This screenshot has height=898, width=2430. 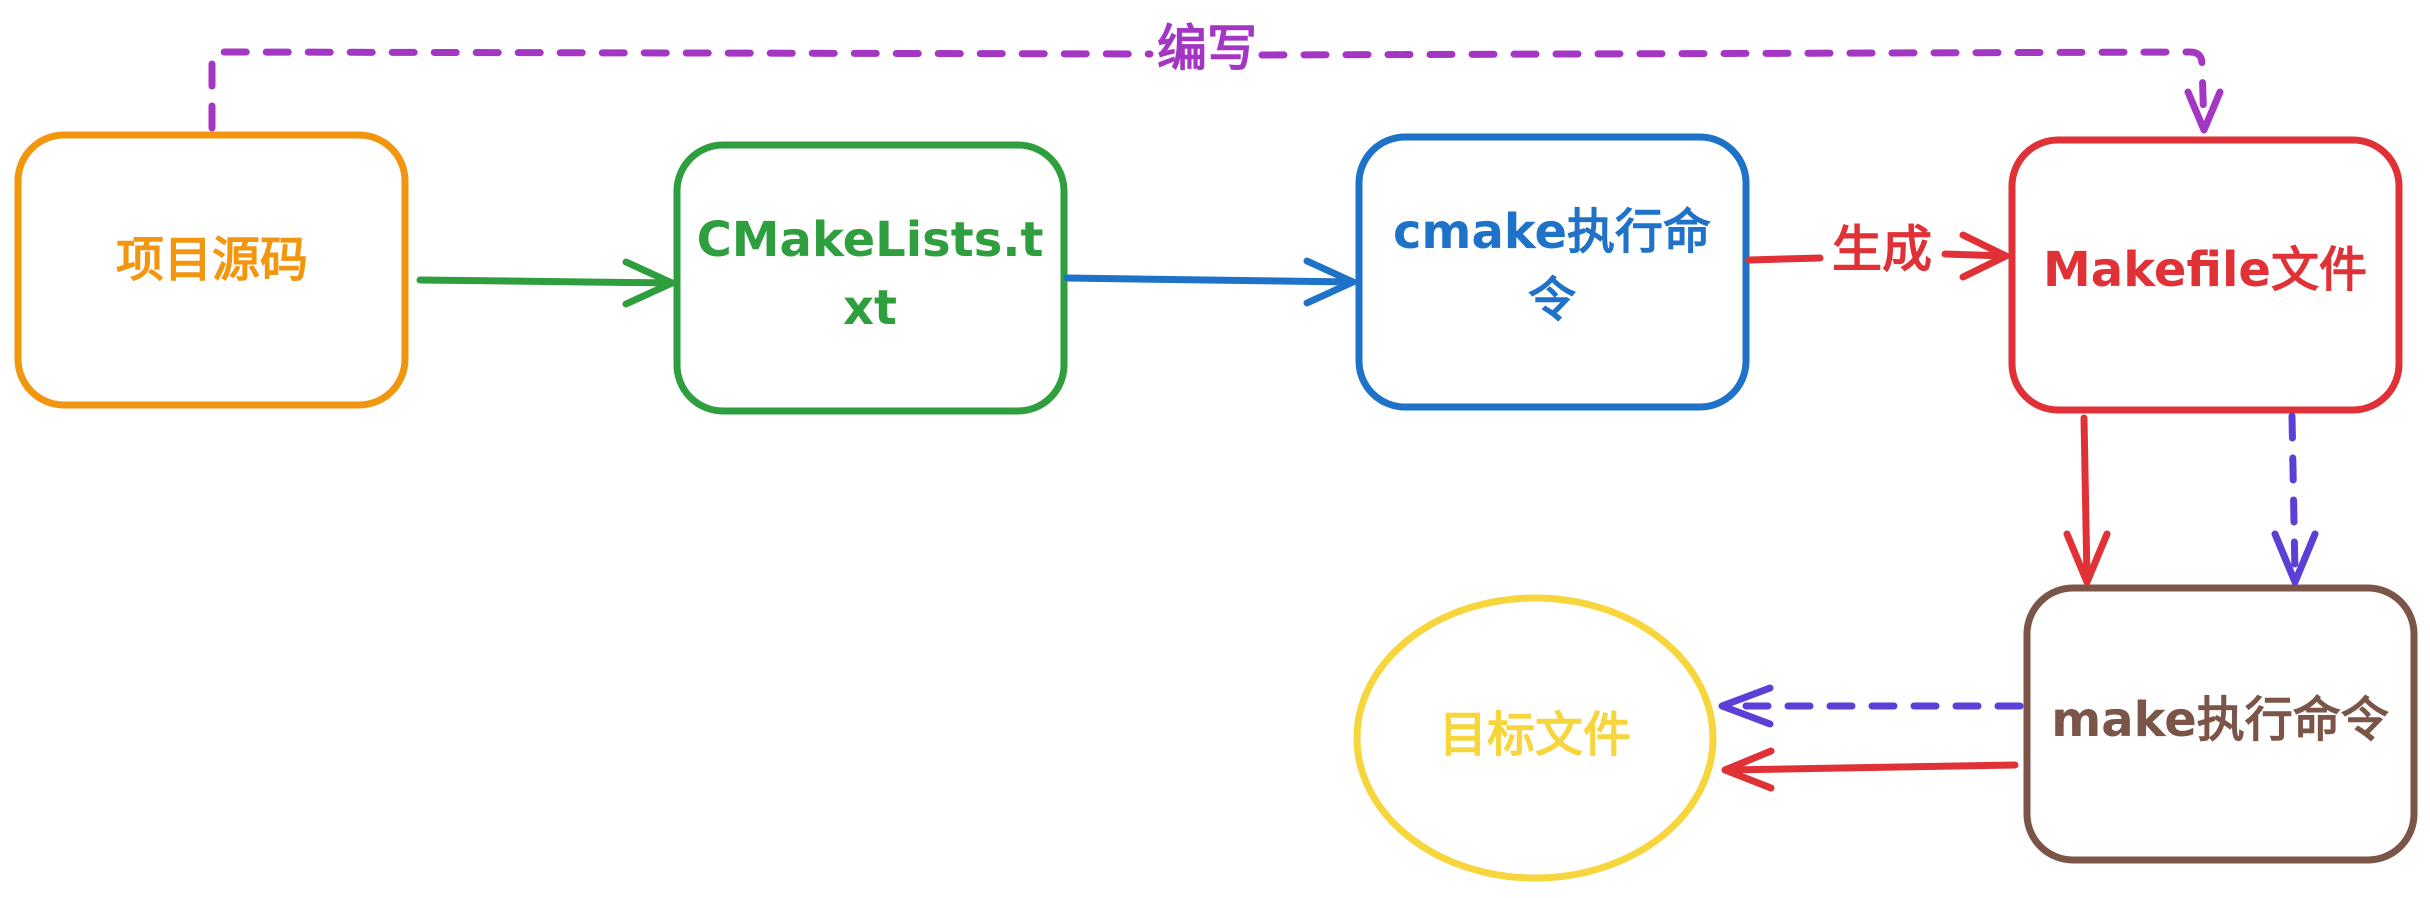 I want to click on edge-makefile-to-make-solid-line, so click(x=2085, y=499).